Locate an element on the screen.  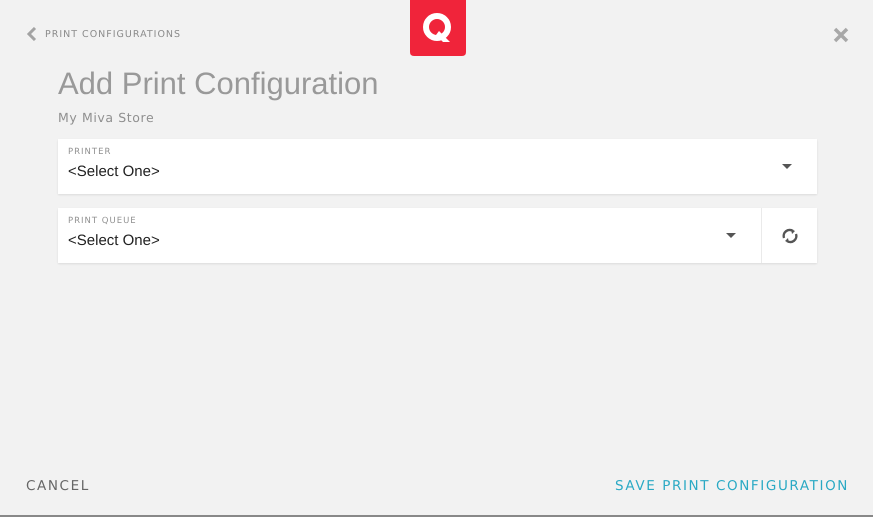
refresh-icon is located at coordinates (789, 236).